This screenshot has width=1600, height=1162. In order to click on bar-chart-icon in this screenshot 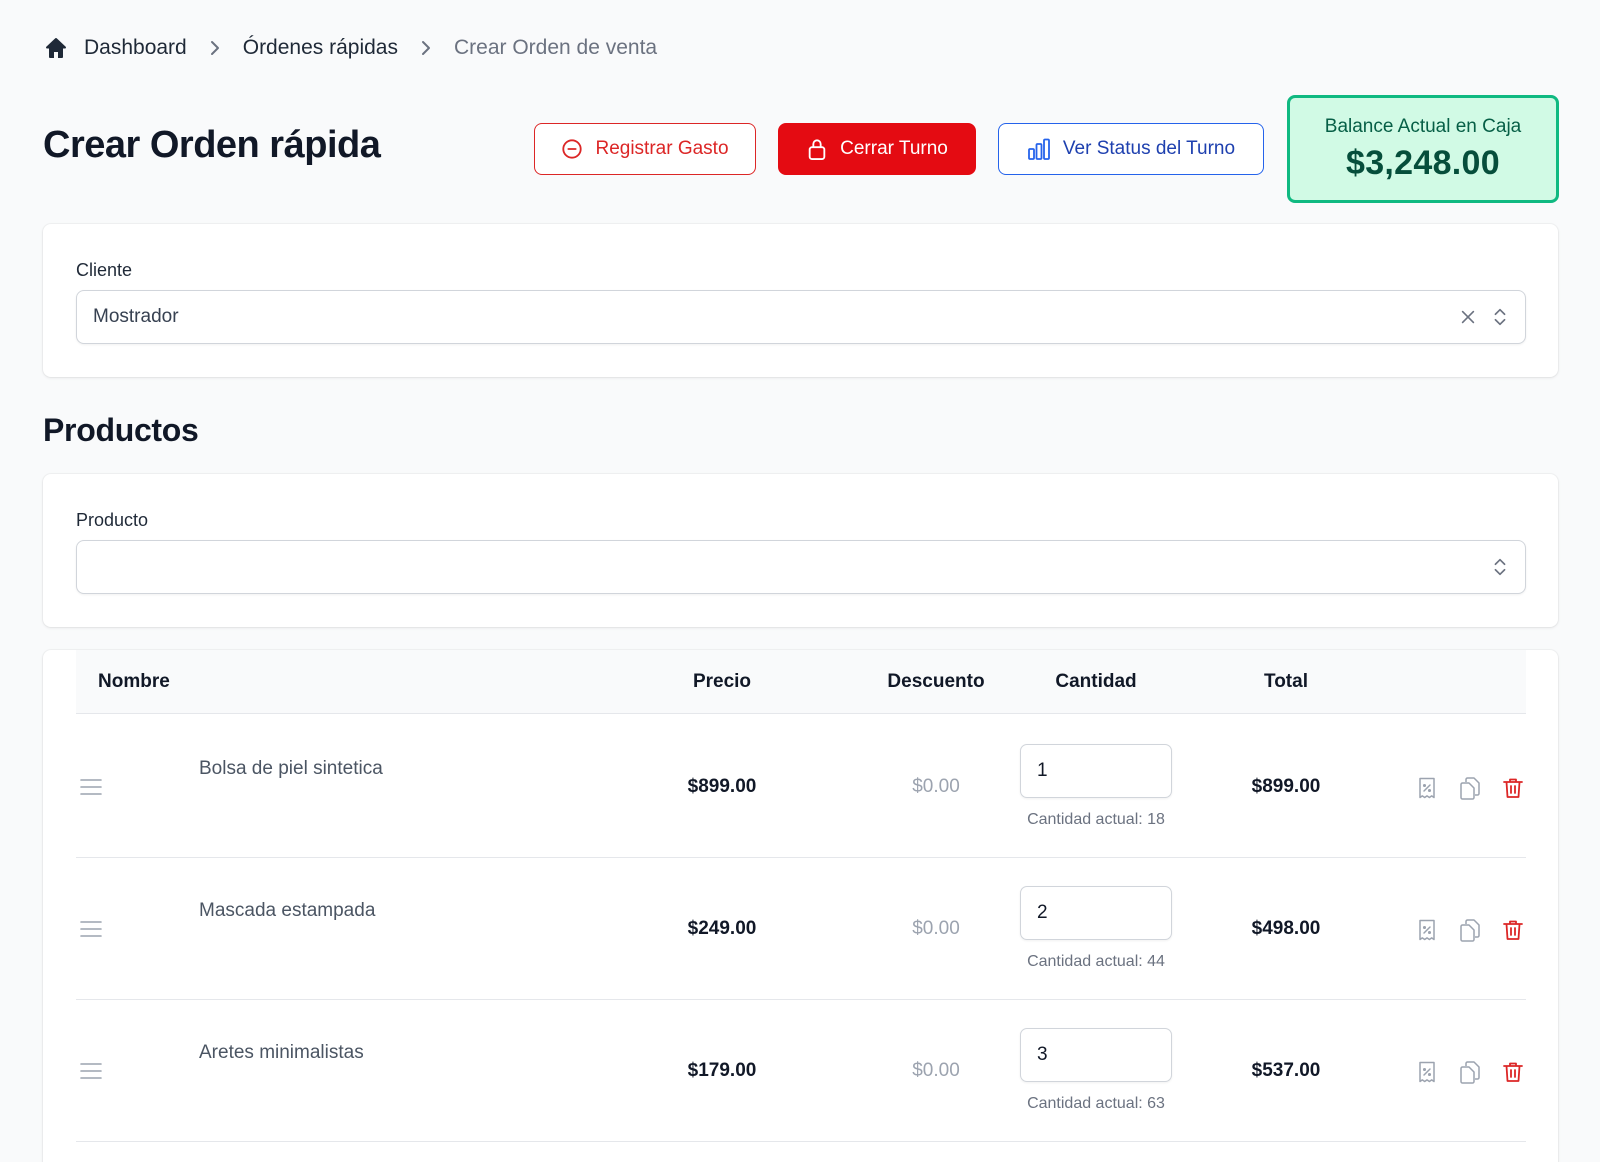, I will do `click(1039, 149)`.